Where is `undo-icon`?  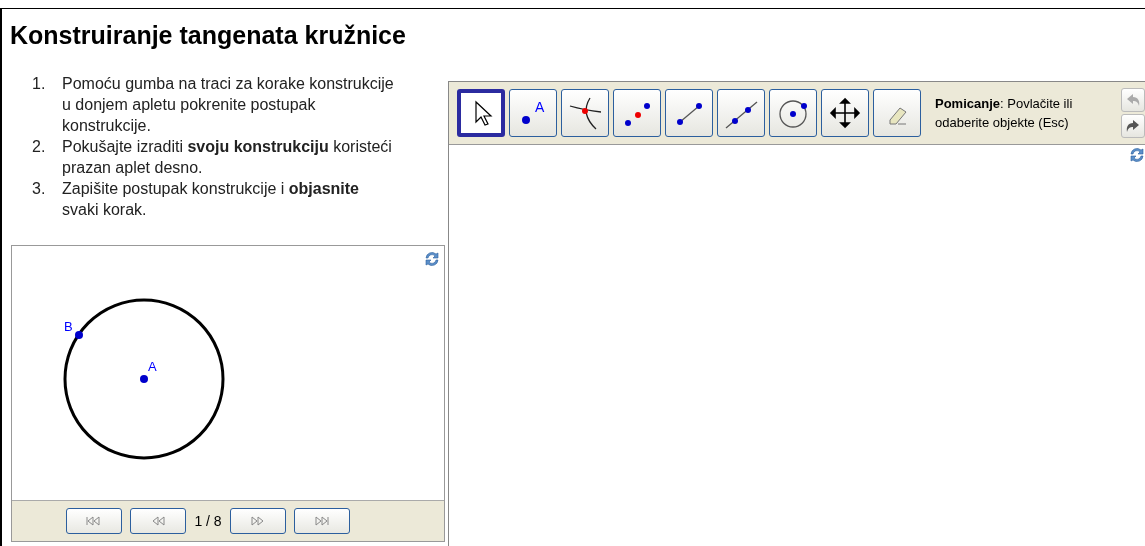
undo-icon is located at coordinates (1133, 100).